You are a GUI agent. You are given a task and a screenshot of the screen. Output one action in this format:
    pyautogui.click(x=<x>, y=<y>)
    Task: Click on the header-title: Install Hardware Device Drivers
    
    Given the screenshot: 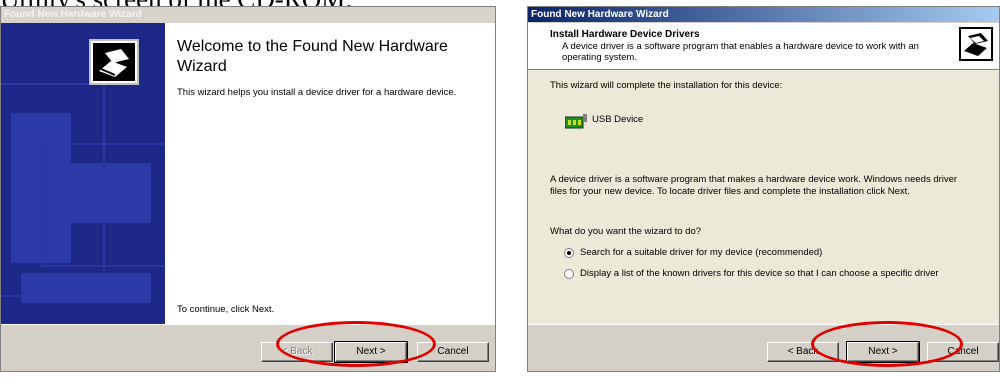 What is the action you would take?
    pyautogui.click(x=625, y=34)
    